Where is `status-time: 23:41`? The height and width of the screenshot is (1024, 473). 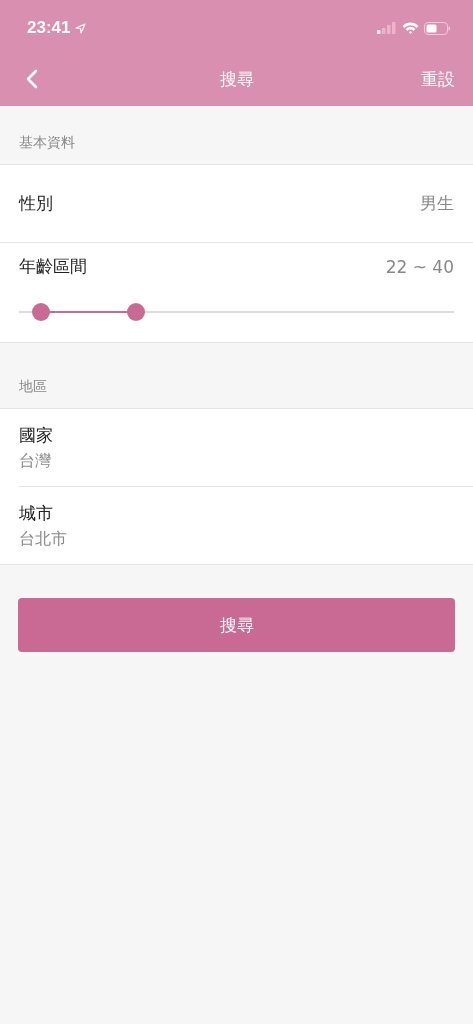 status-time: 23:41 is located at coordinates (49, 28).